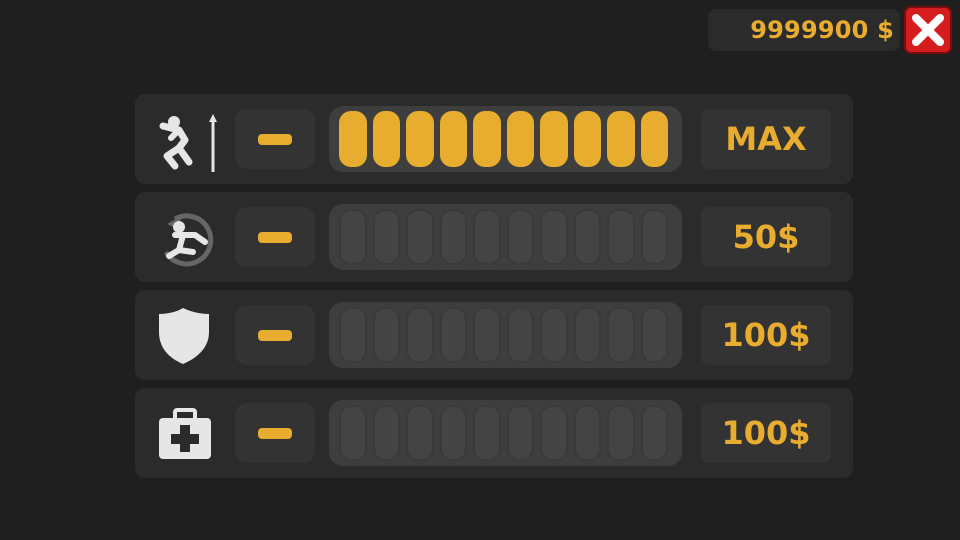  I want to click on buy-button: MAX, so click(766, 139).